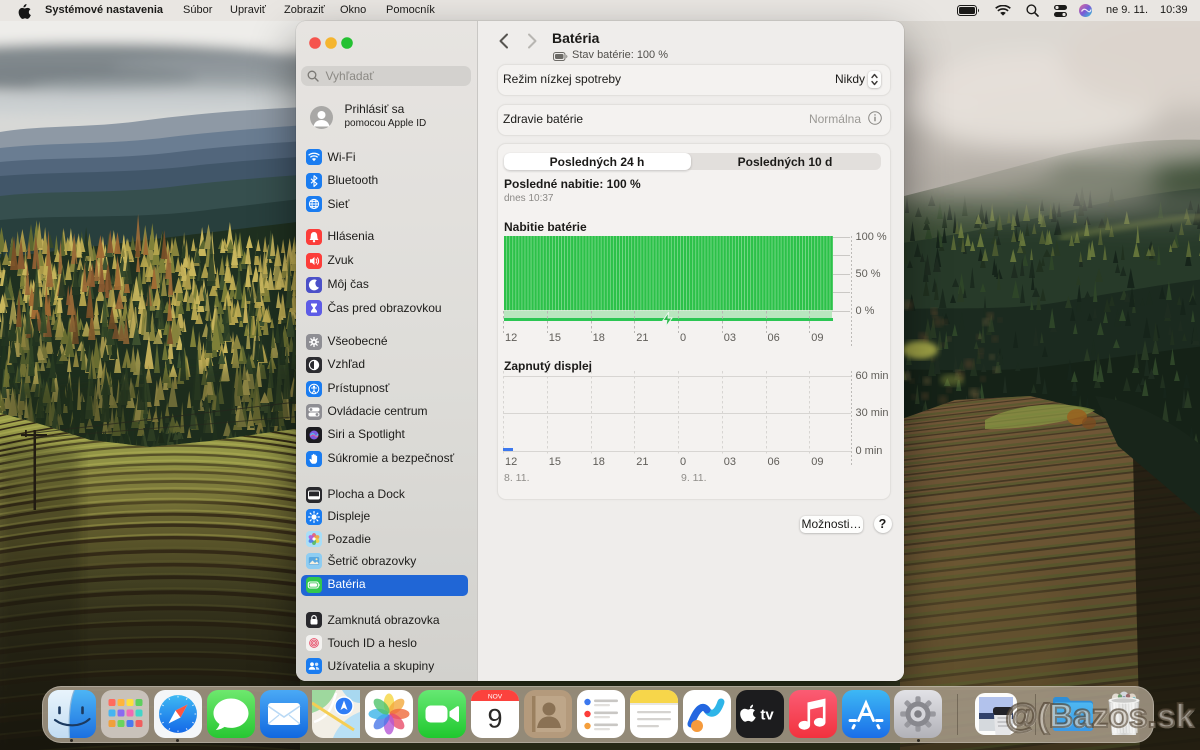  Describe the element at coordinates (767, 715) in the screenshot. I see `svg-text: tv` at that location.